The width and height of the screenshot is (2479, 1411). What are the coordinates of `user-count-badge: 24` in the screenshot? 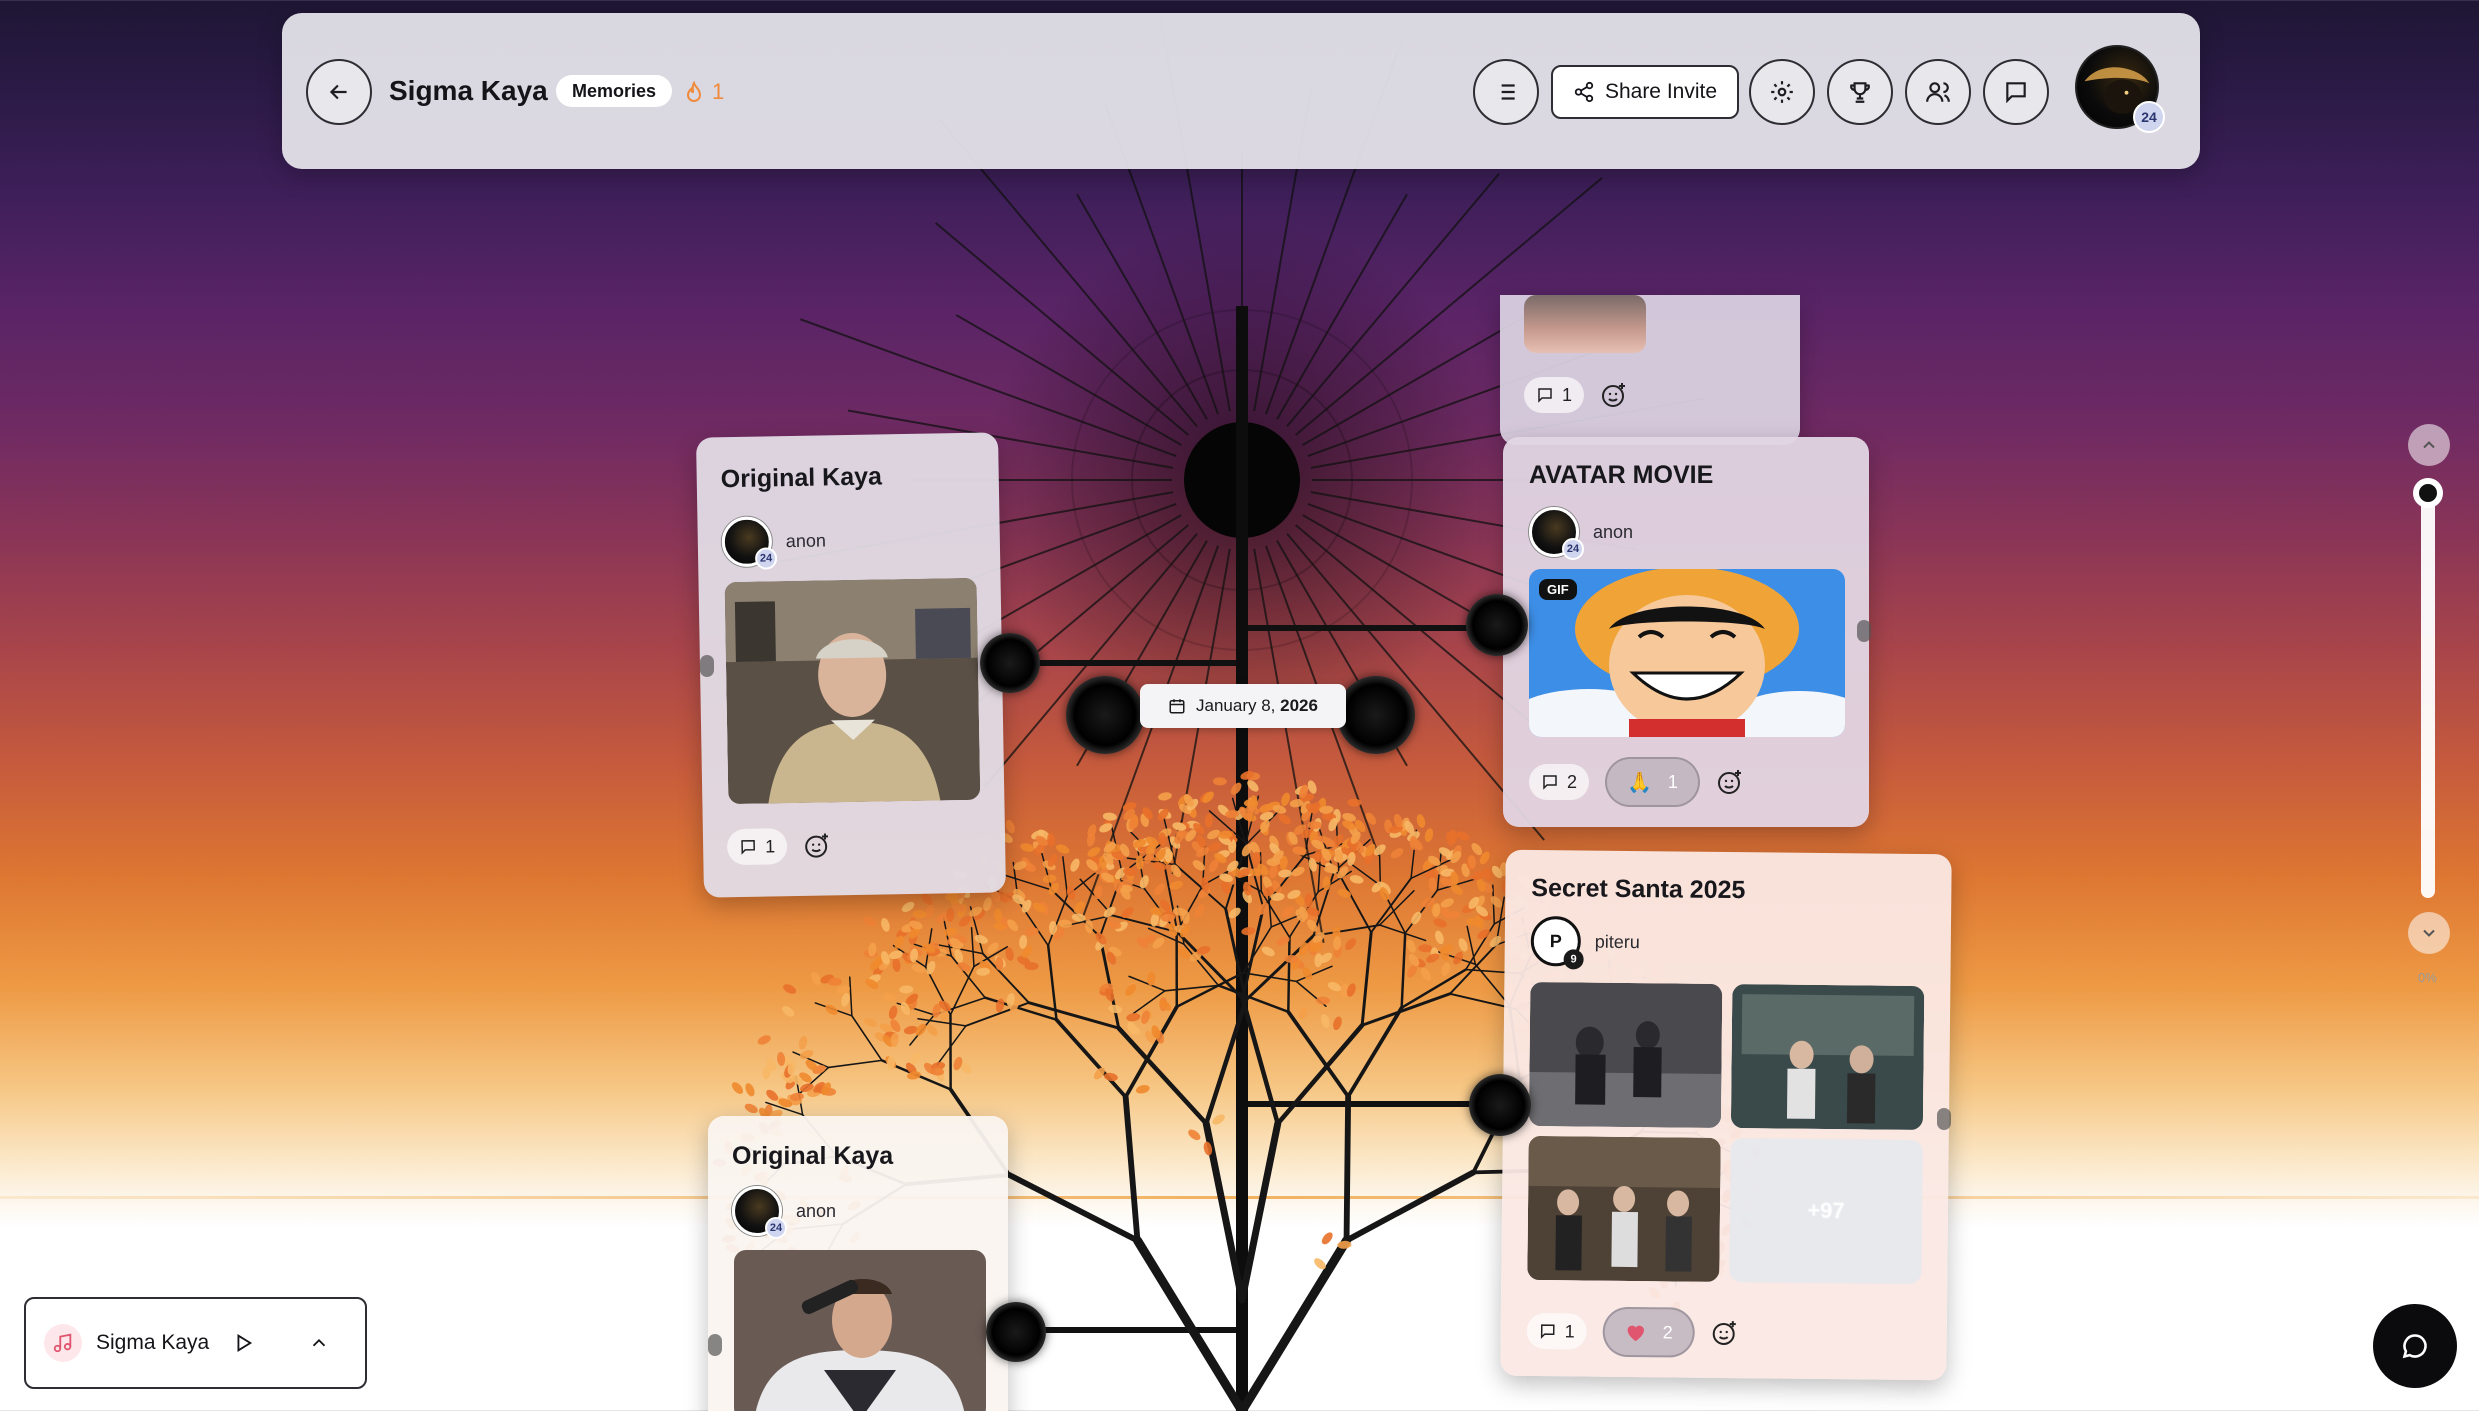 It's located at (2149, 117).